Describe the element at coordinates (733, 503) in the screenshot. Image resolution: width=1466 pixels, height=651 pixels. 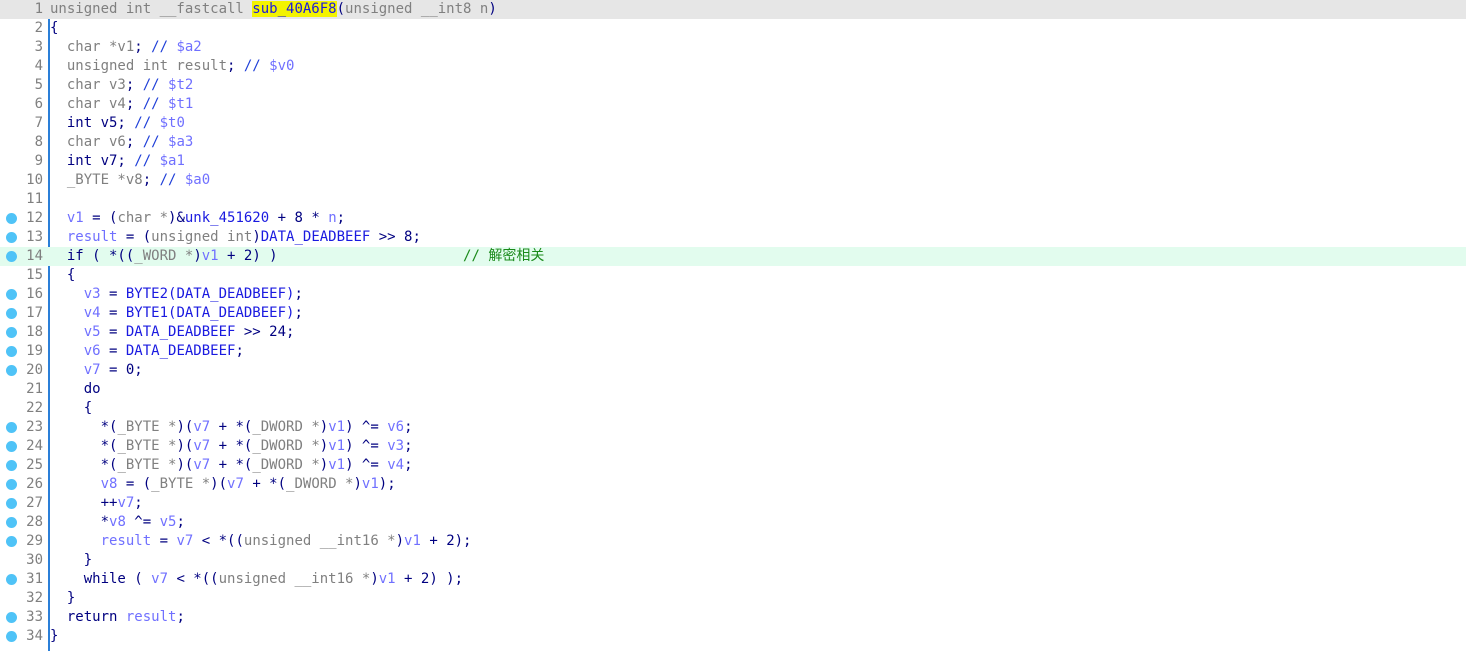
I see `code-line: 27 ++v7;` at that location.